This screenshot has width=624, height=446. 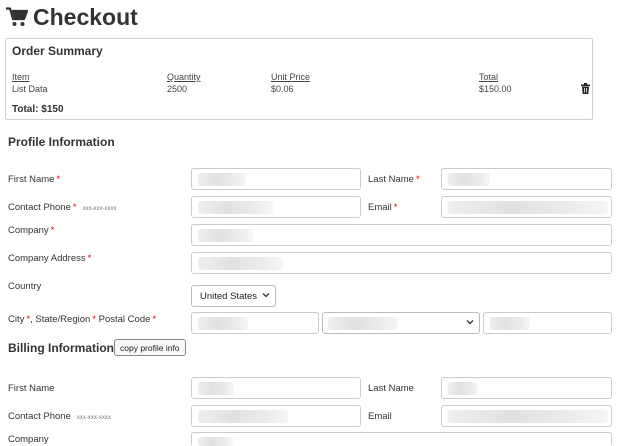 What do you see at coordinates (401, 235) in the screenshot?
I see `profile-company-input` at bounding box center [401, 235].